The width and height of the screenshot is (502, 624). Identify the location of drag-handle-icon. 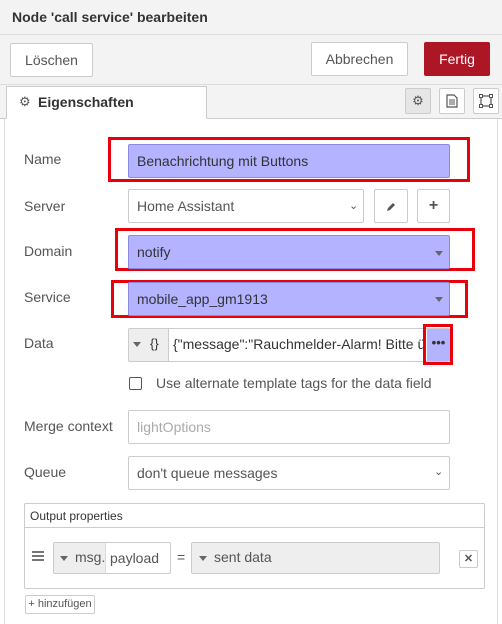
(38, 556).